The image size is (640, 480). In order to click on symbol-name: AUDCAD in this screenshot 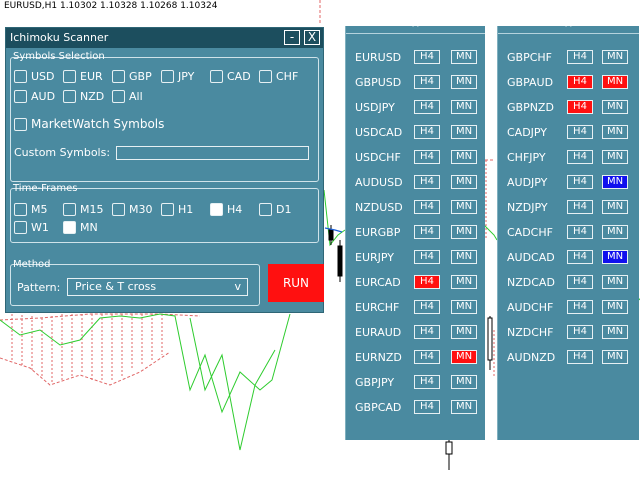, I will do `click(531, 257)`.